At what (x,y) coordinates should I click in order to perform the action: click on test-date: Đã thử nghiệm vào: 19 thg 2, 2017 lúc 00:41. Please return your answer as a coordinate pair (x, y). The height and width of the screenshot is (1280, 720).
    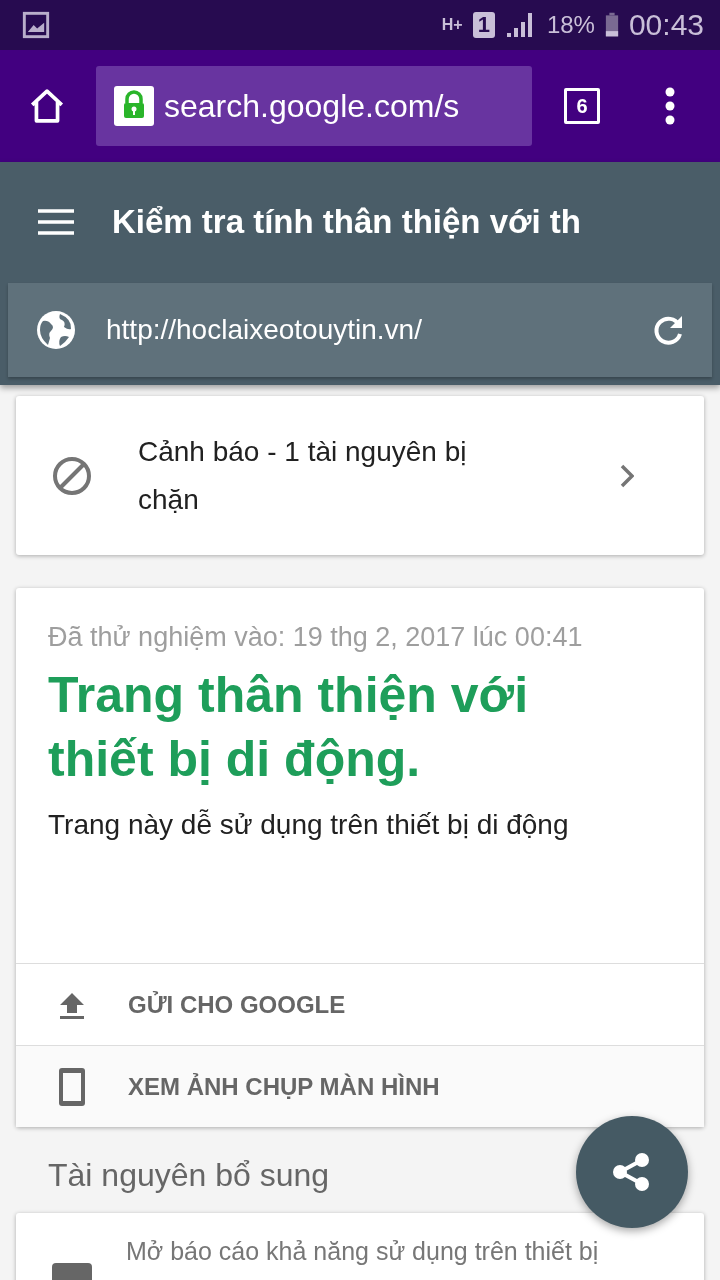
    Looking at the image, I should click on (316, 637).